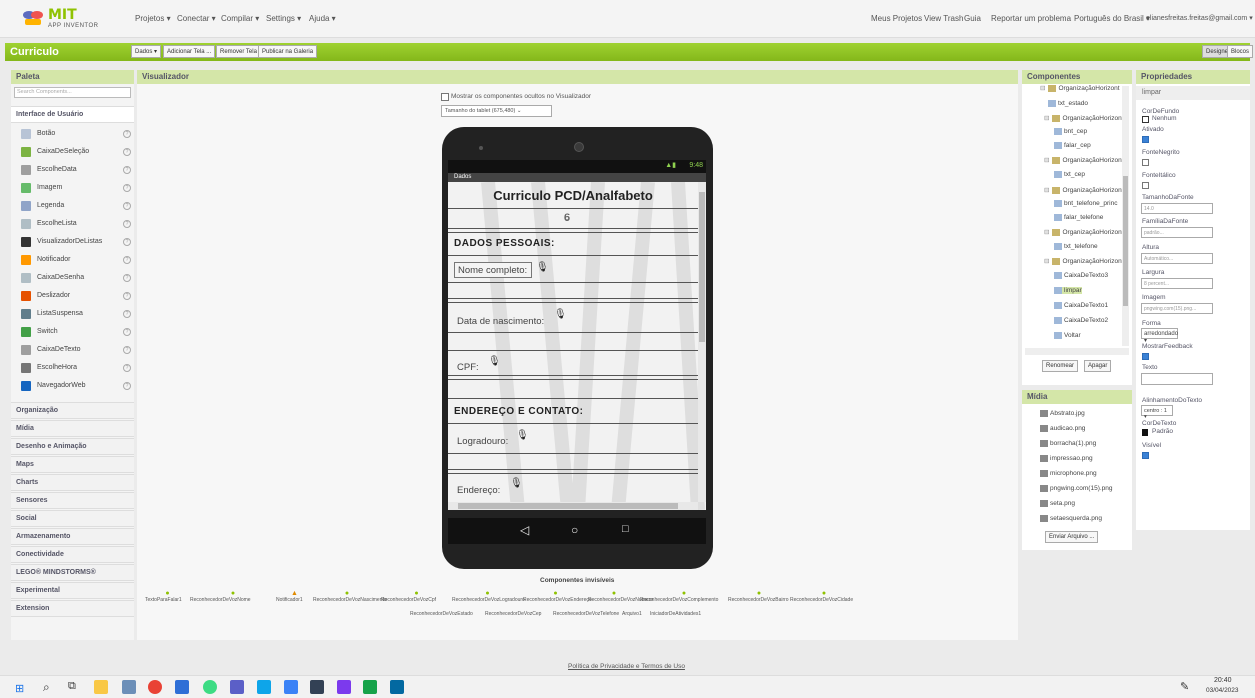 The width and height of the screenshot is (1255, 698). I want to click on publish-gallery-button: Publicar na Galeria, so click(288, 51).